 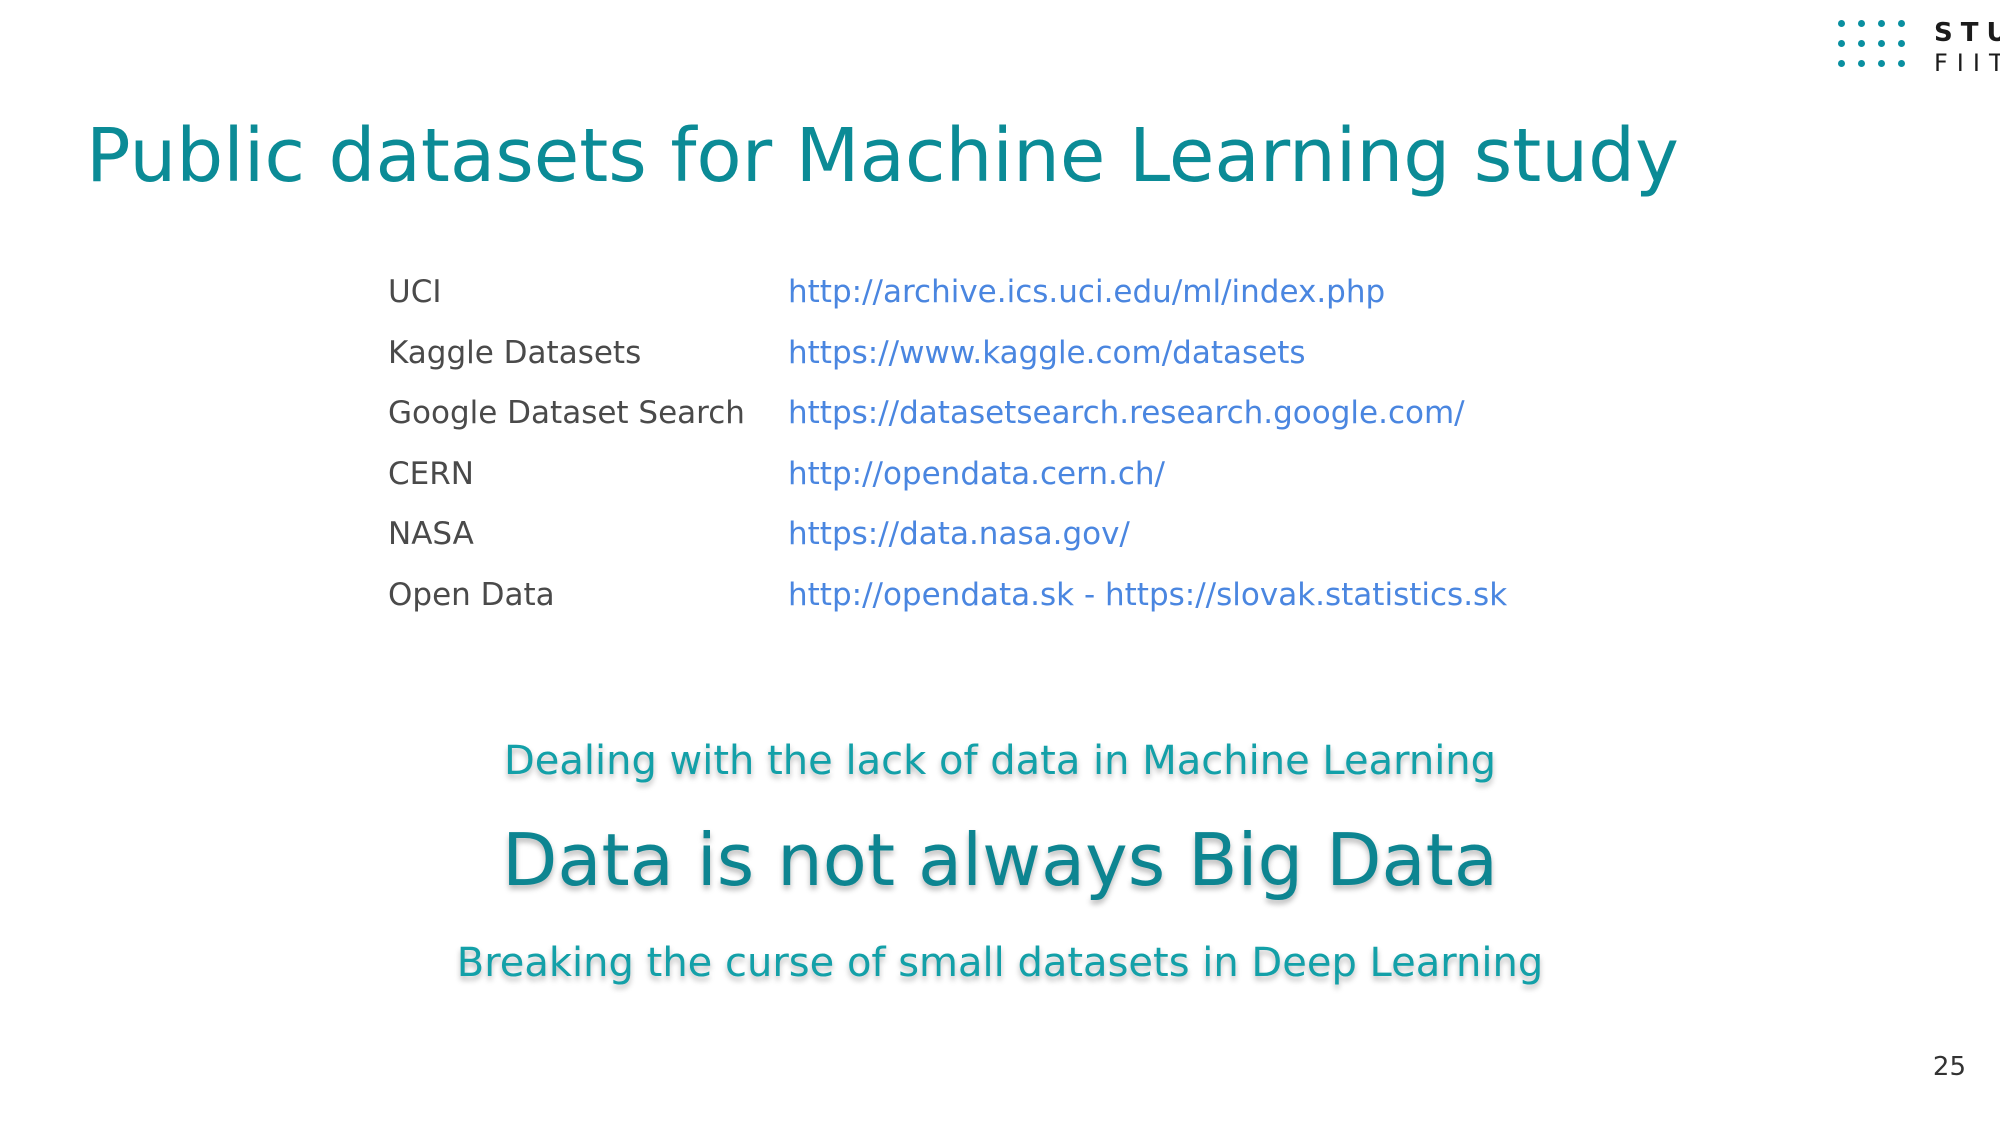 What do you see at coordinates (959, 534) in the screenshot?
I see `dataset-link: https://data.nasa.gov/` at bounding box center [959, 534].